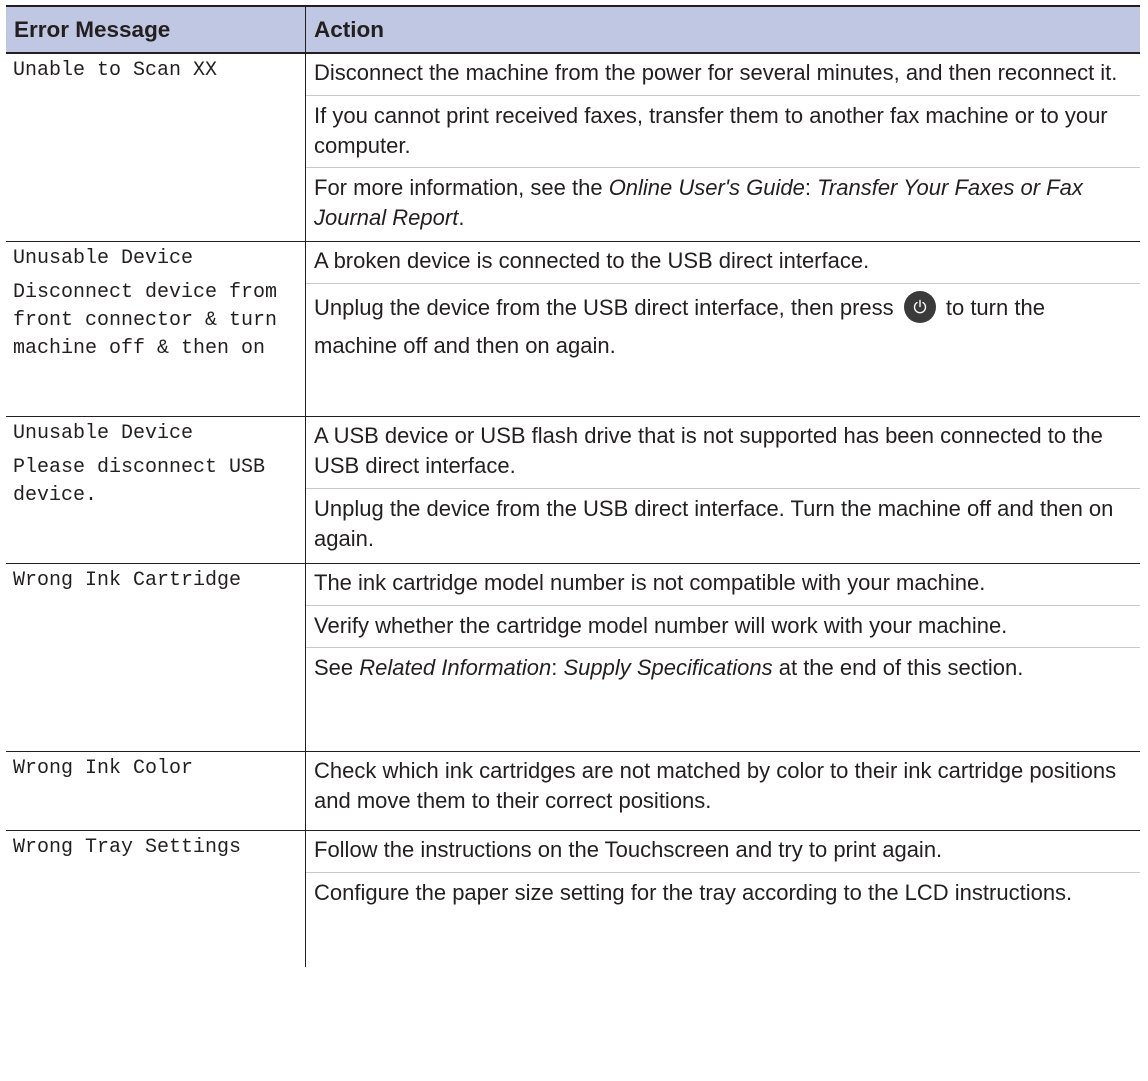 Image resolution: width=1148 pixels, height=1081 pixels. What do you see at coordinates (919, 307) in the screenshot?
I see `power-icon` at bounding box center [919, 307].